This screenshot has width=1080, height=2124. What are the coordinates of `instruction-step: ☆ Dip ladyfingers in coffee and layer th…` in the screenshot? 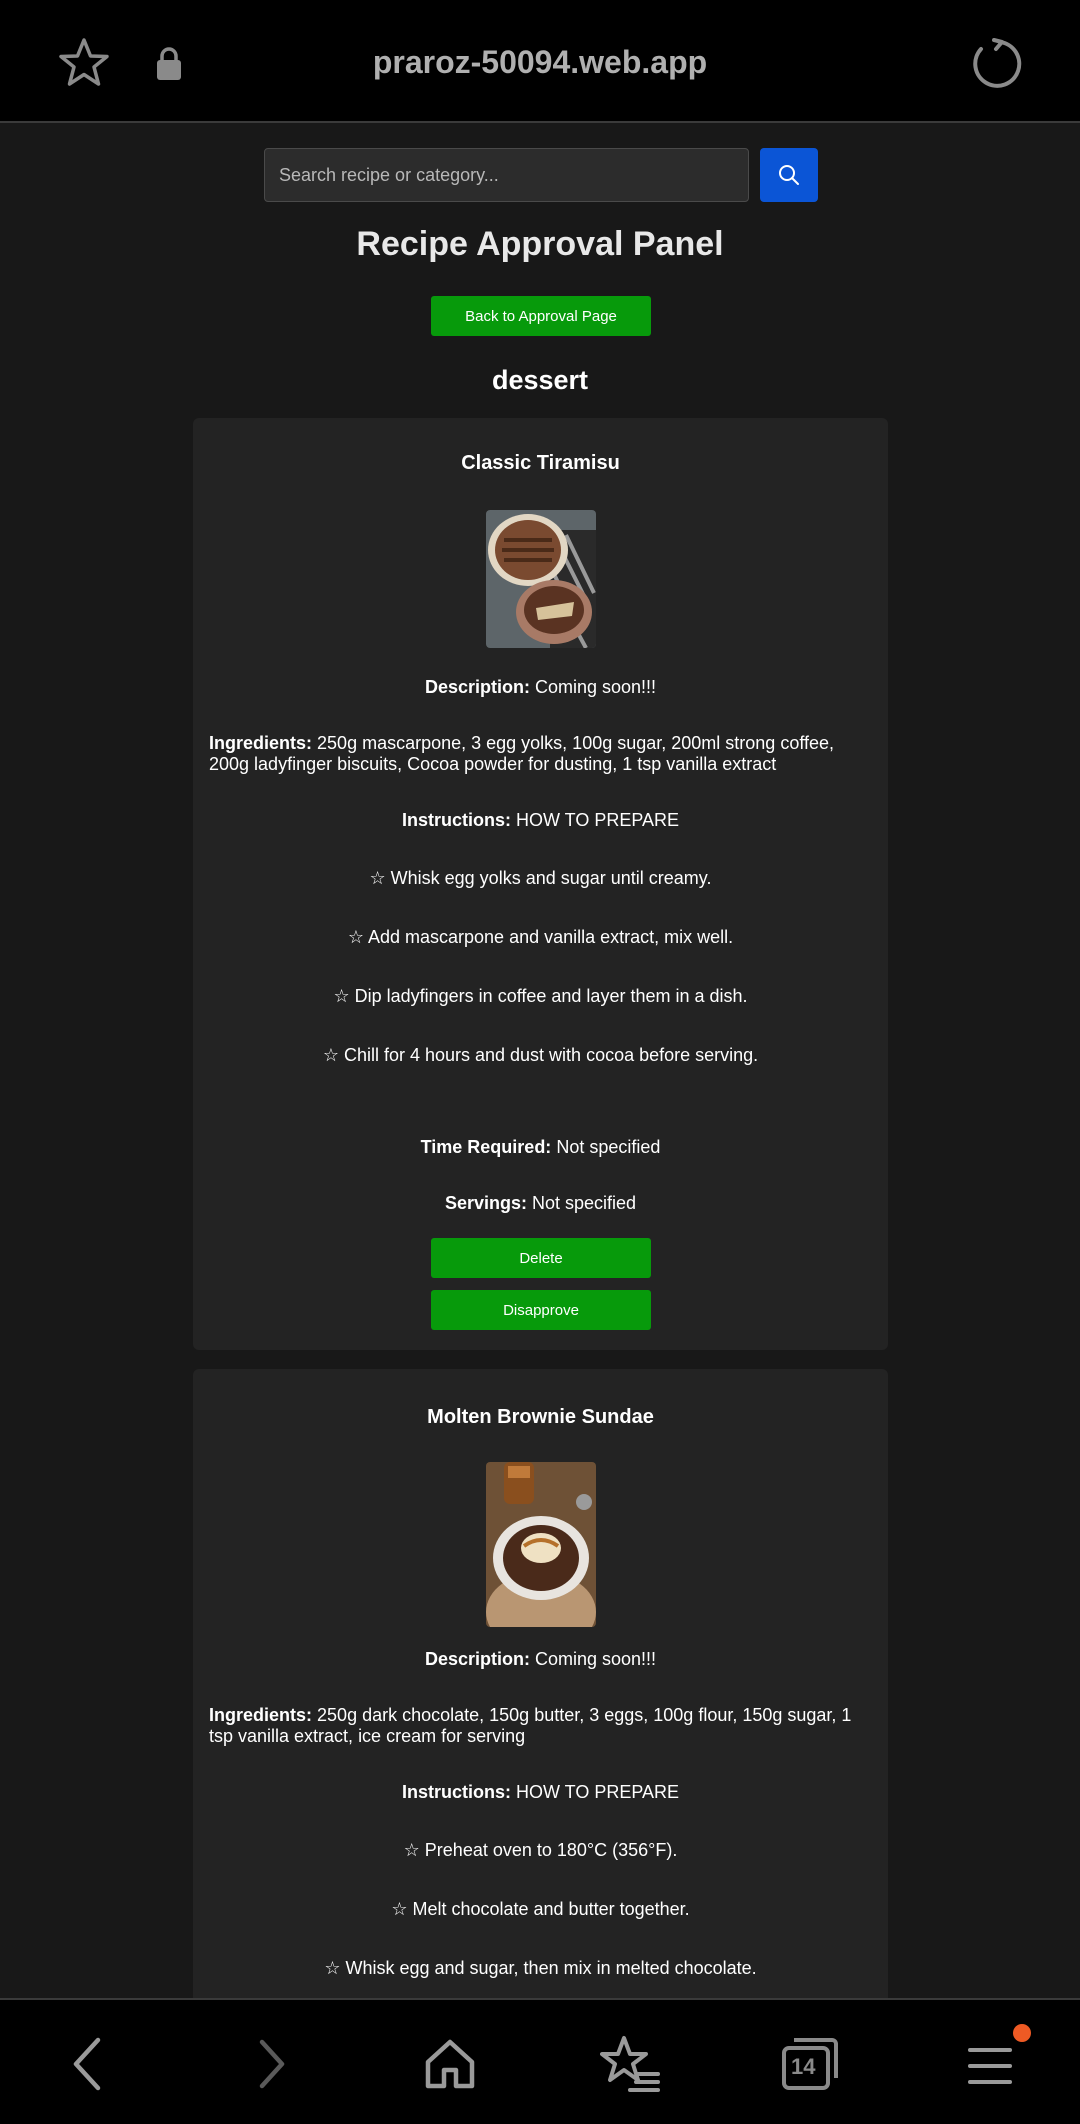 It's located at (540, 996).